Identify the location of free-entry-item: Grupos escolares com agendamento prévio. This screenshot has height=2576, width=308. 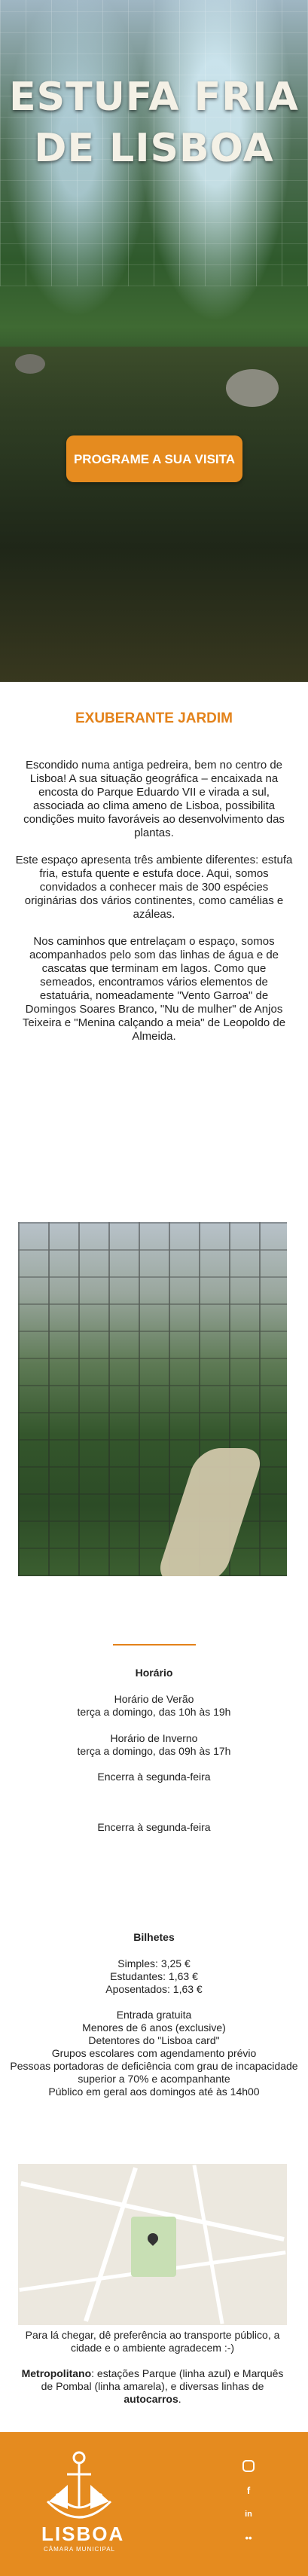
(154, 2053).